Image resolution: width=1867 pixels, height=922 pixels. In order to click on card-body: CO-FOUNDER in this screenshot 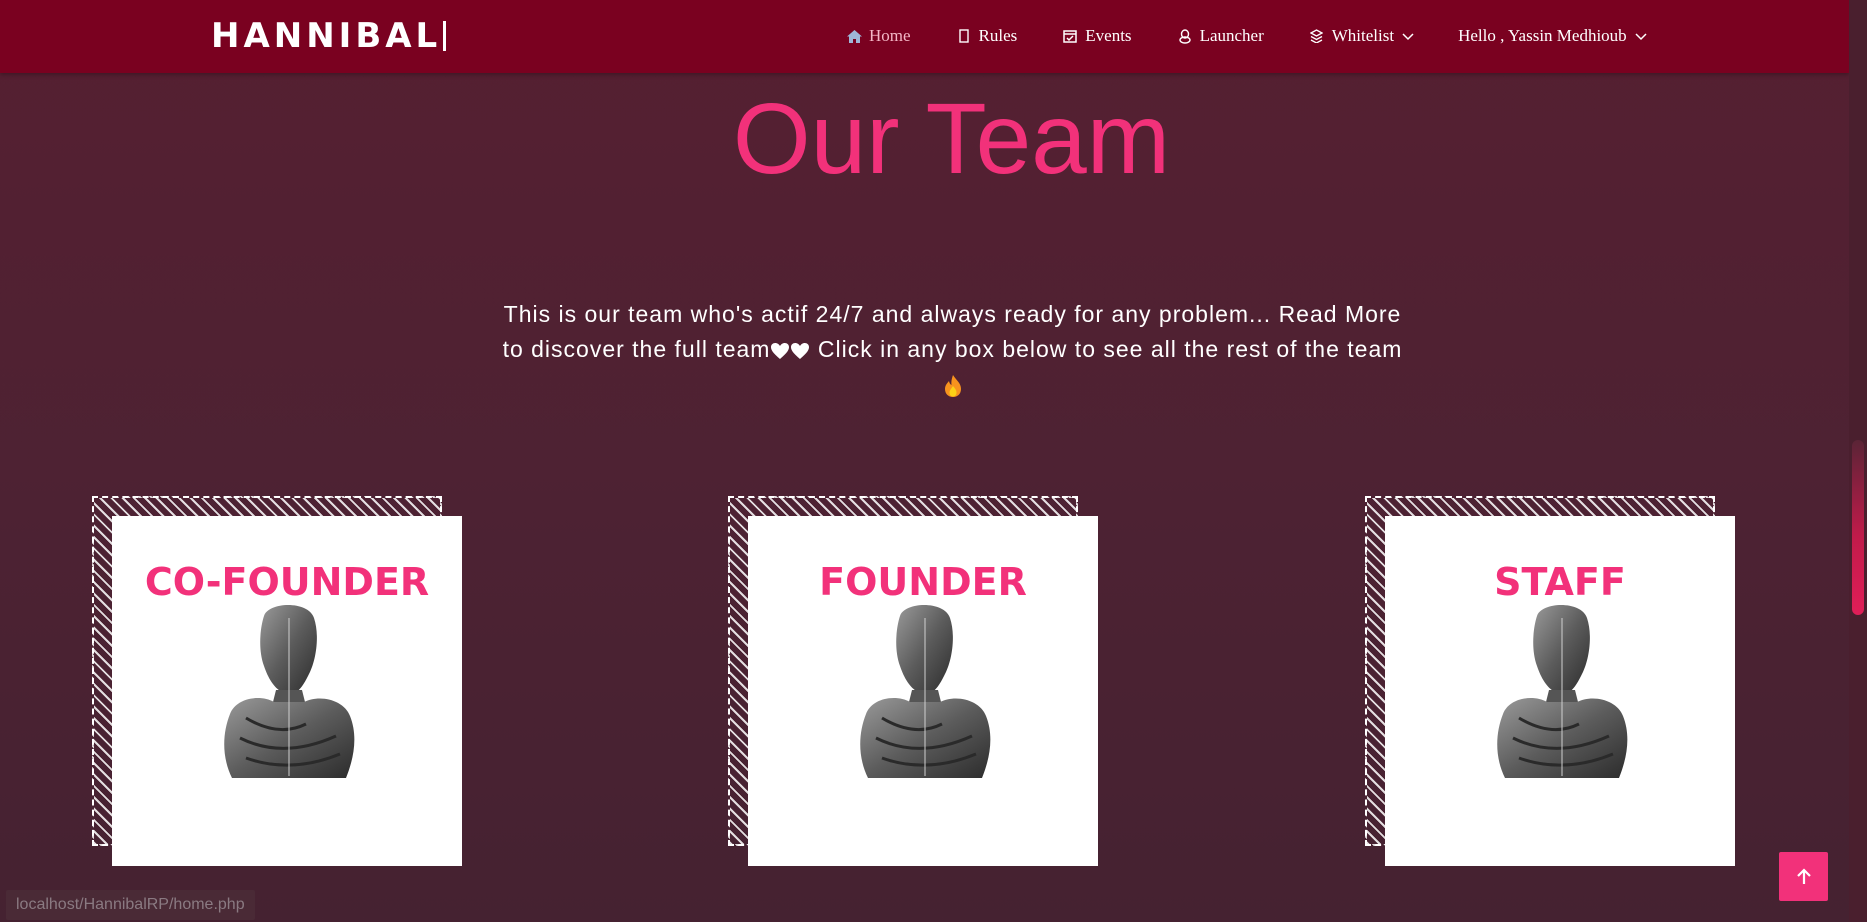, I will do `click(287, 691)`.